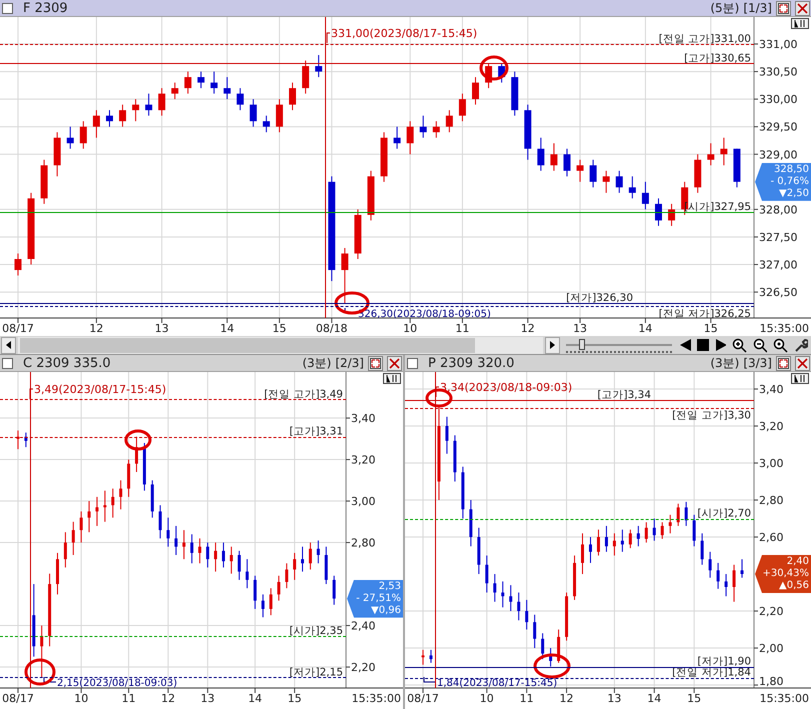  What do you see at coordinates (757, 363) in the screenshot?
I see `page-label: [3/3]` at bounding box center [757, 363].